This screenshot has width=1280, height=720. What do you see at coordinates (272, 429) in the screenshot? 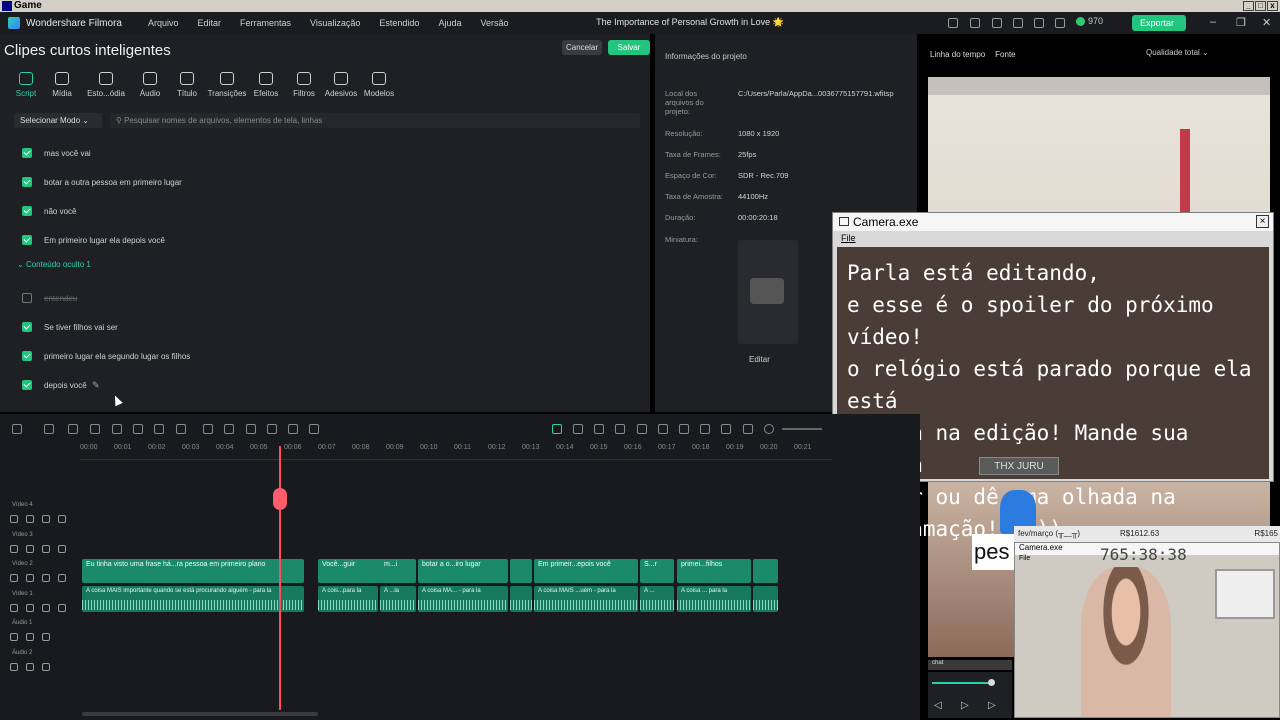
I see `freeze-icon` at bounding box center [272, 429].